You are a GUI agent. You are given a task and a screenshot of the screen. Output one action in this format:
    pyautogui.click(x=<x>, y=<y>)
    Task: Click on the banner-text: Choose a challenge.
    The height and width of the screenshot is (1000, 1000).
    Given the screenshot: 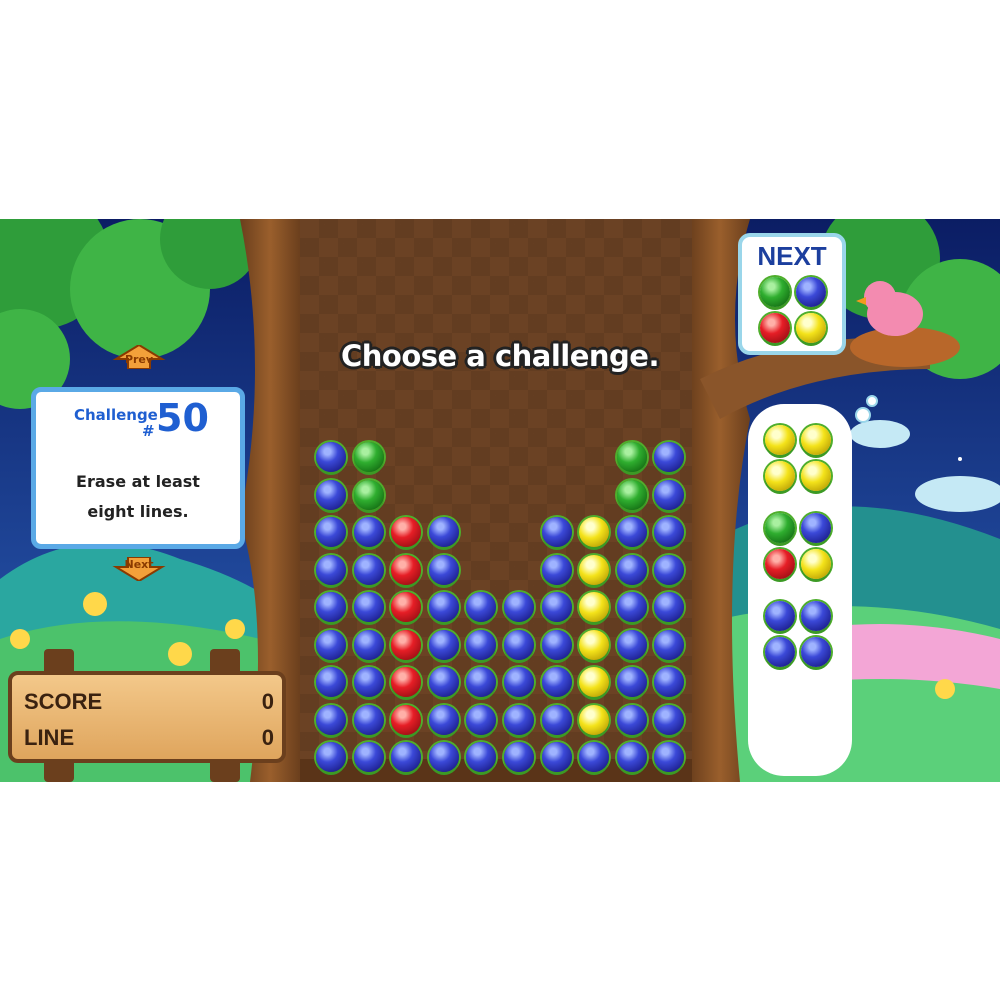 What is the action you would take?
    pyautogui.click(x=500, y=356)
    